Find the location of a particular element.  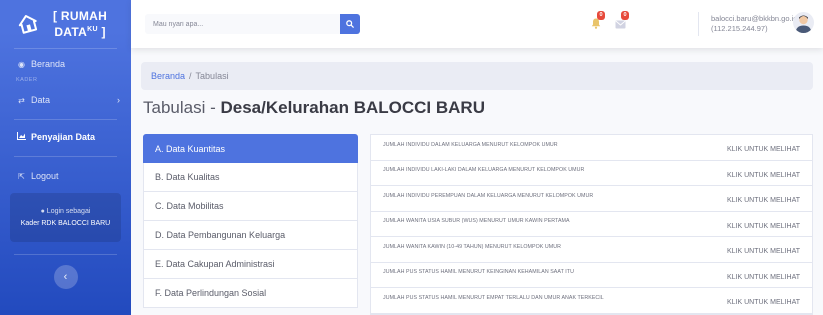

sidebar-item-penyajian-label: Penyajian Data is located at coordinates (63, 137).